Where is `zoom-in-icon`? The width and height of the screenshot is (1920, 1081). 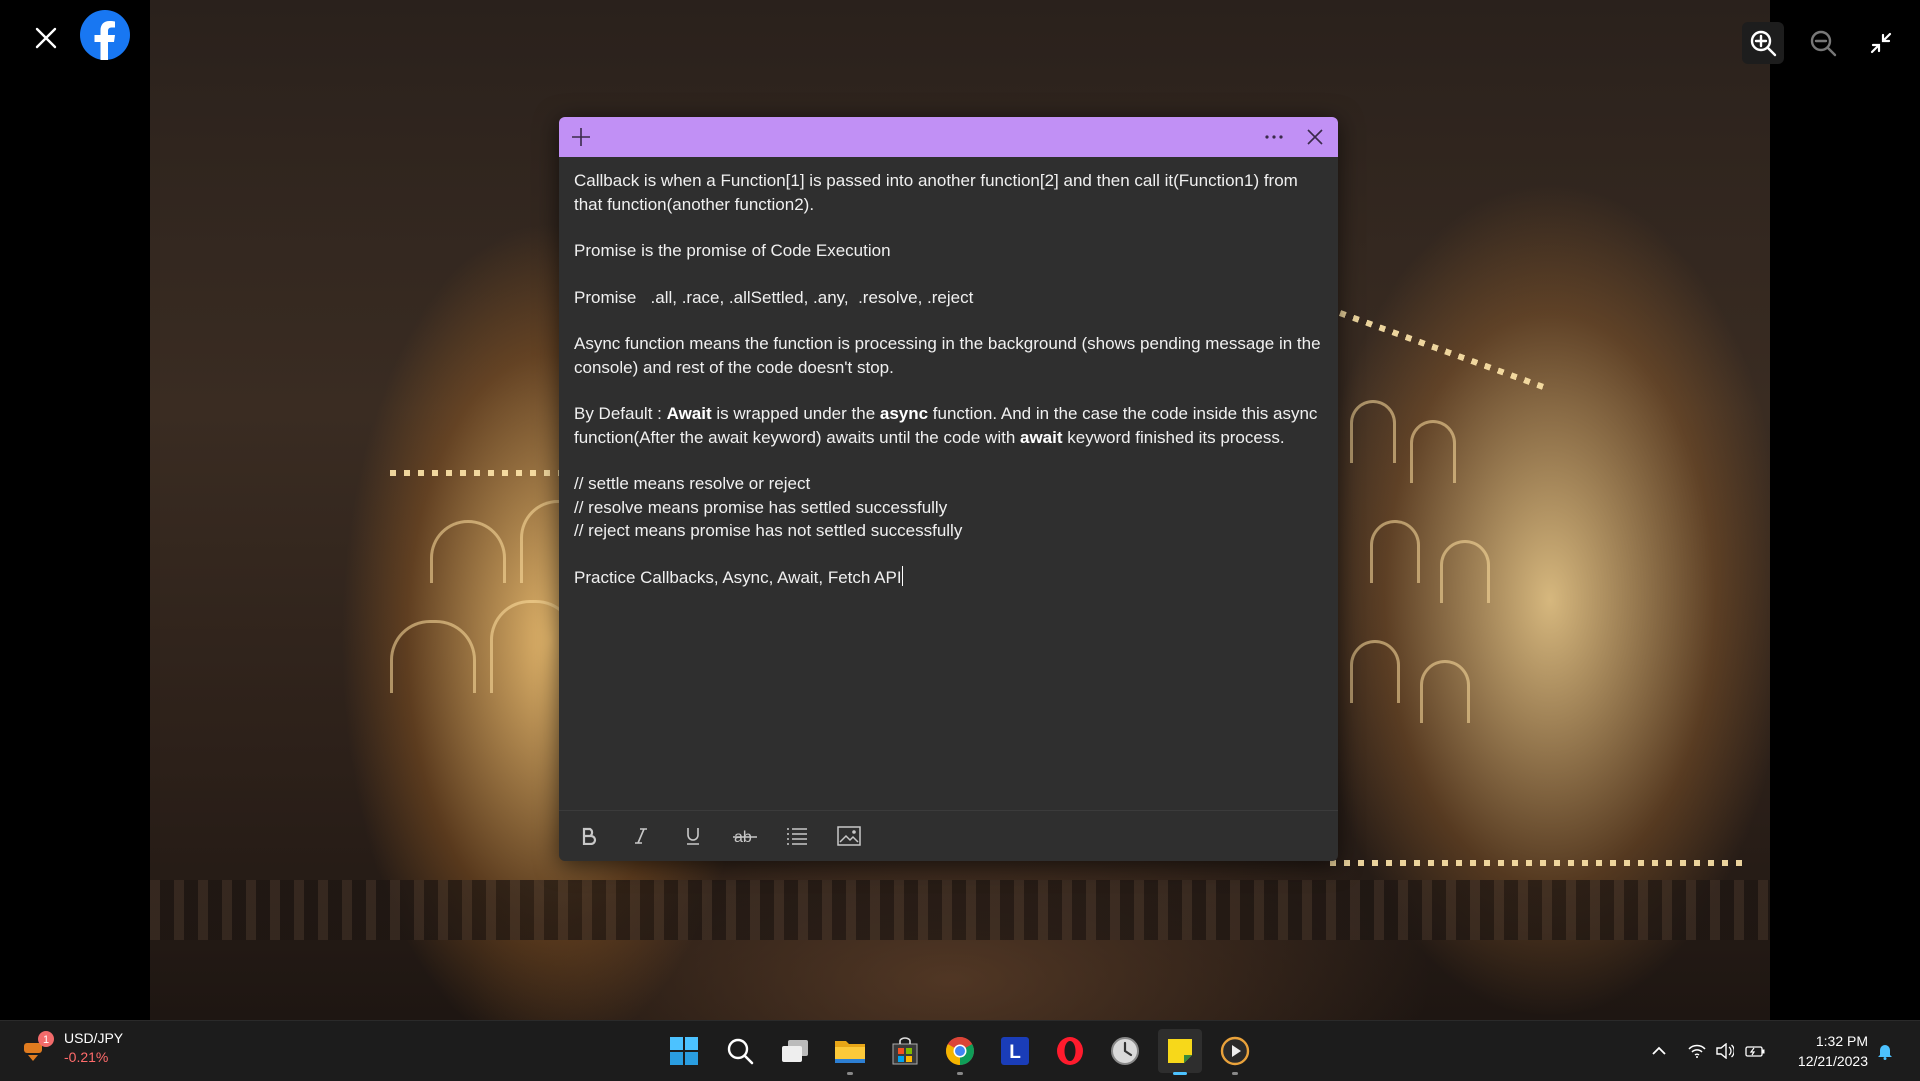
zoom-in-icon is located at coordinates (1763, 43).